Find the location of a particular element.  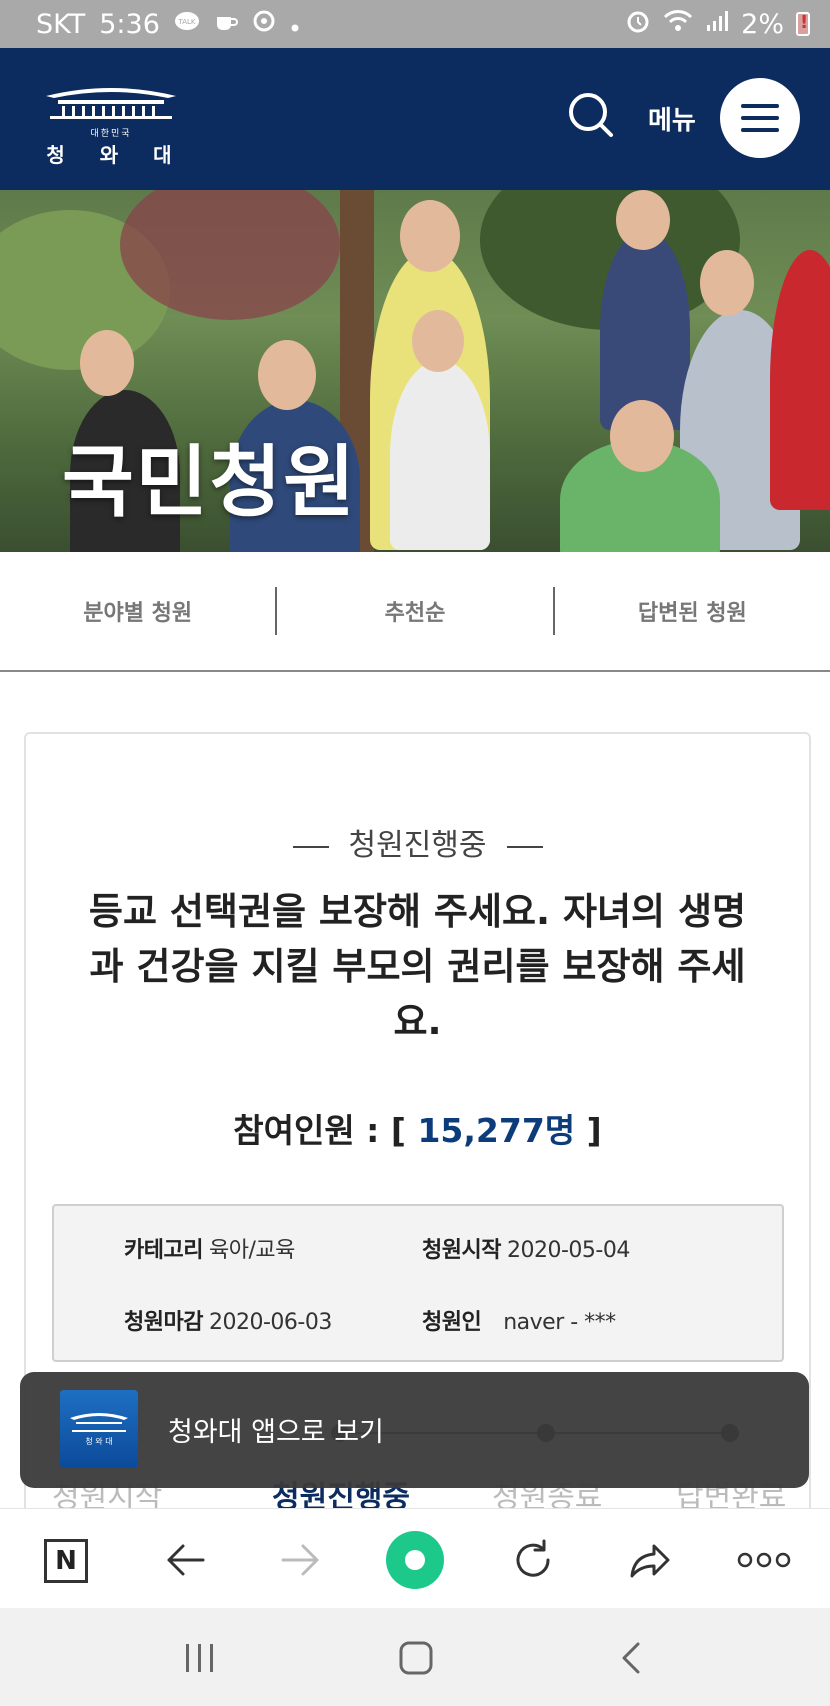

green-dot-button is located at coordinates (415, 1560).